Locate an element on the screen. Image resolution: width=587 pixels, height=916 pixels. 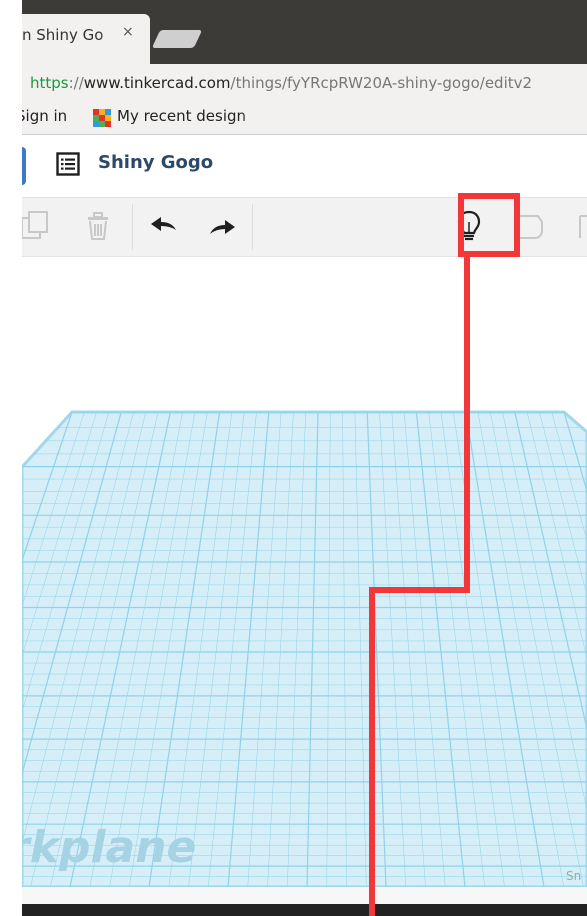
bookmark-sign-in: Sign in is located at coordinates (44, 116).